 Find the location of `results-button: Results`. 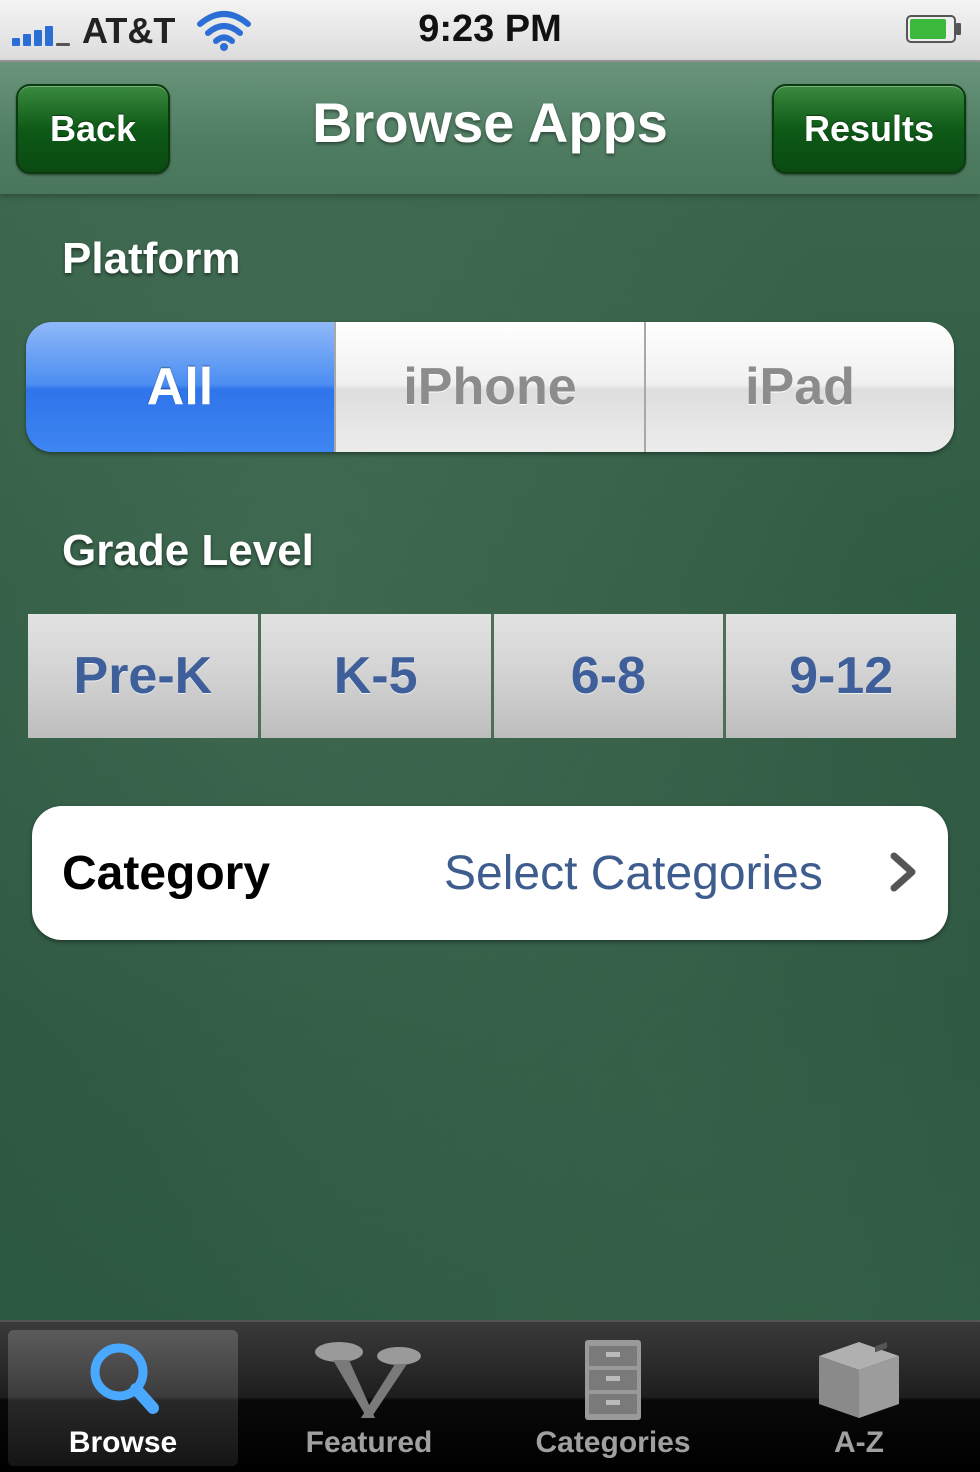

results-button: Results is located at coordinates (869, 129).